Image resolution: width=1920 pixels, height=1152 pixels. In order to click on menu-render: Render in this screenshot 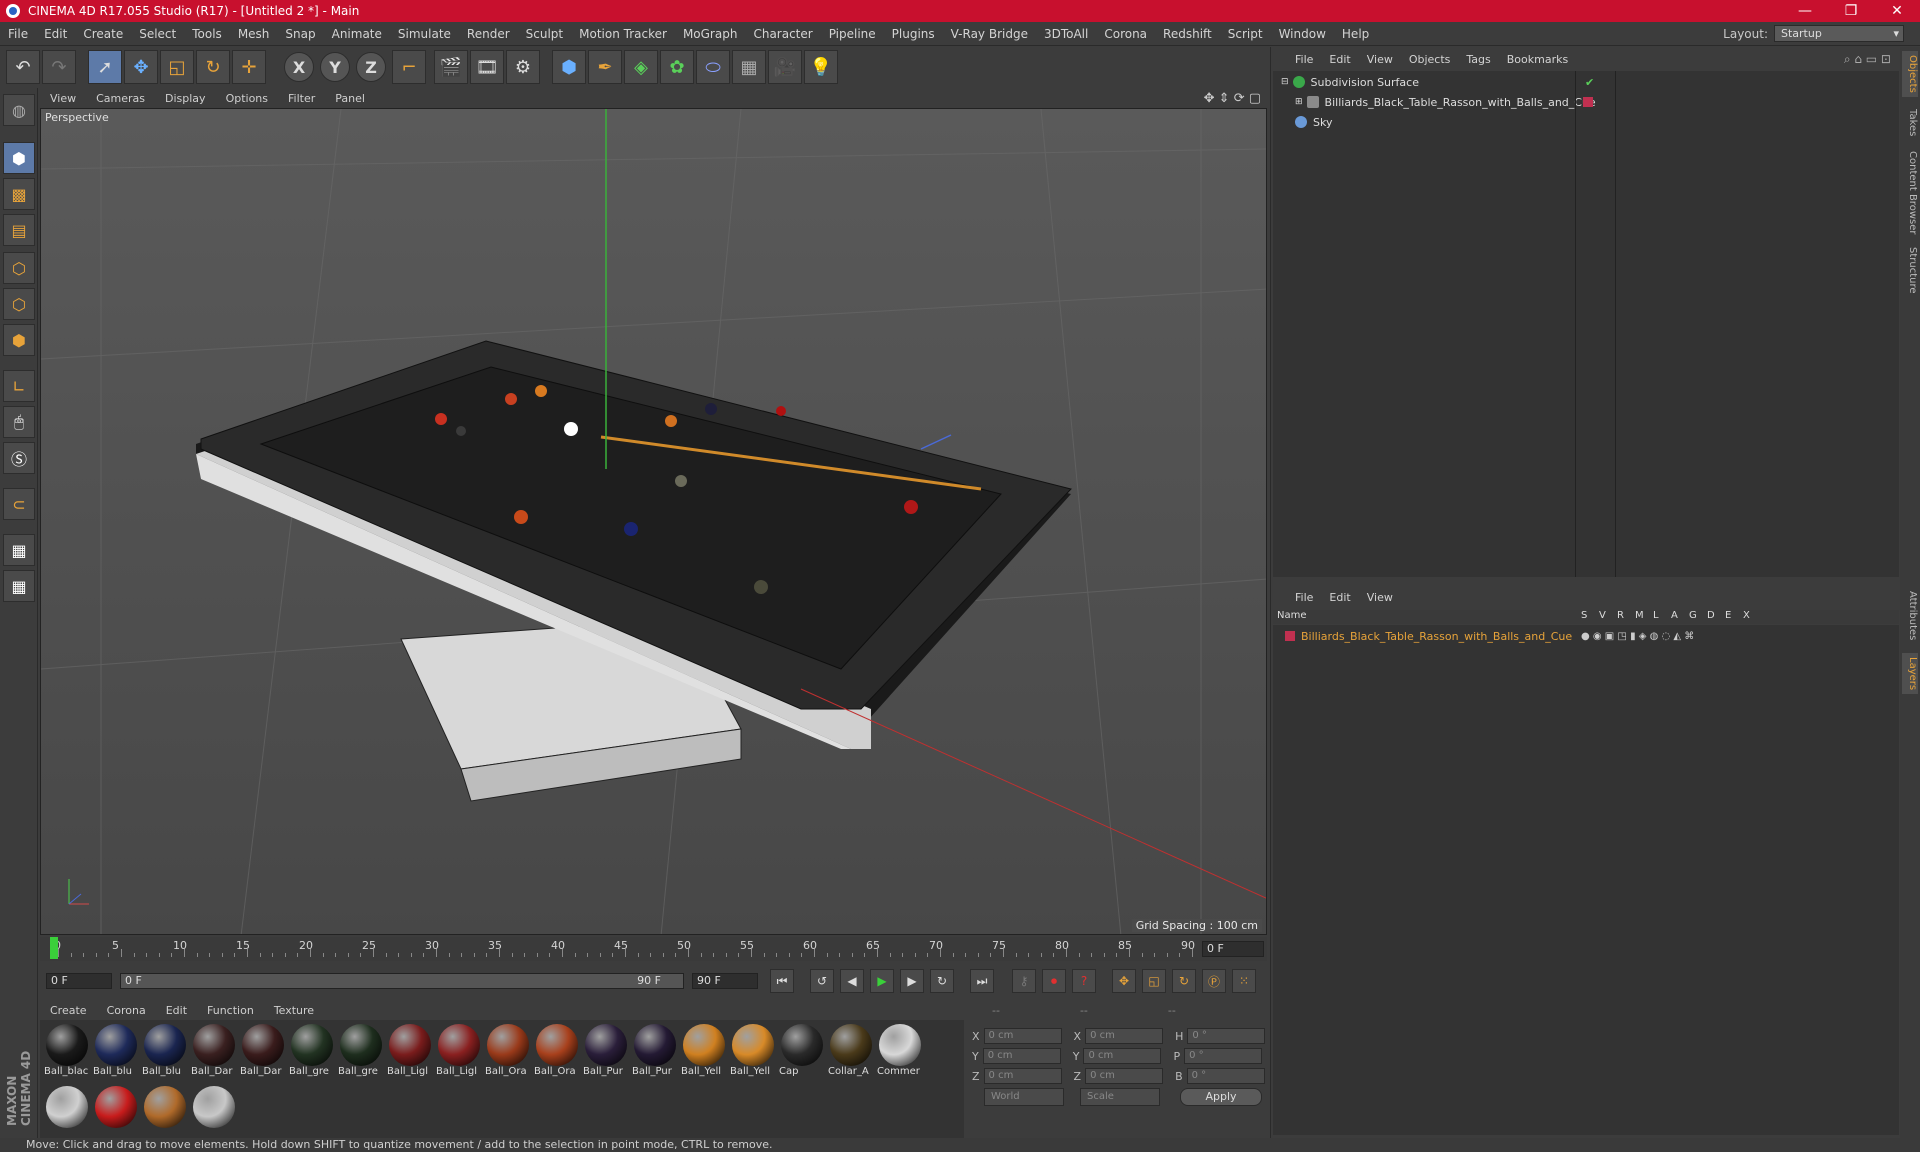, I will do `click(488, 34)`.